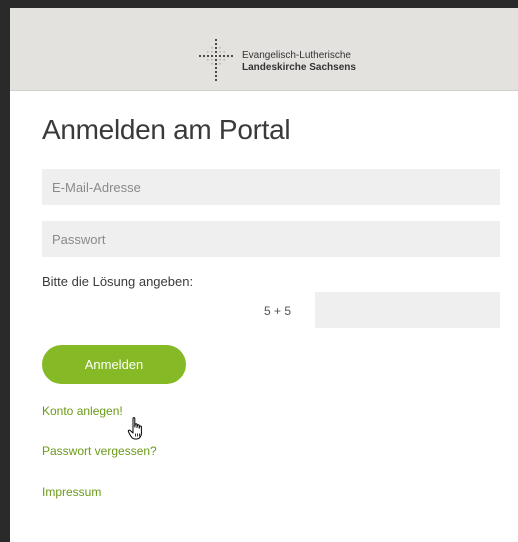 This screenshot has width=518, height=542. I want to click on logo-line-1: Evangelisch-Lutherische, so click(296, 55).